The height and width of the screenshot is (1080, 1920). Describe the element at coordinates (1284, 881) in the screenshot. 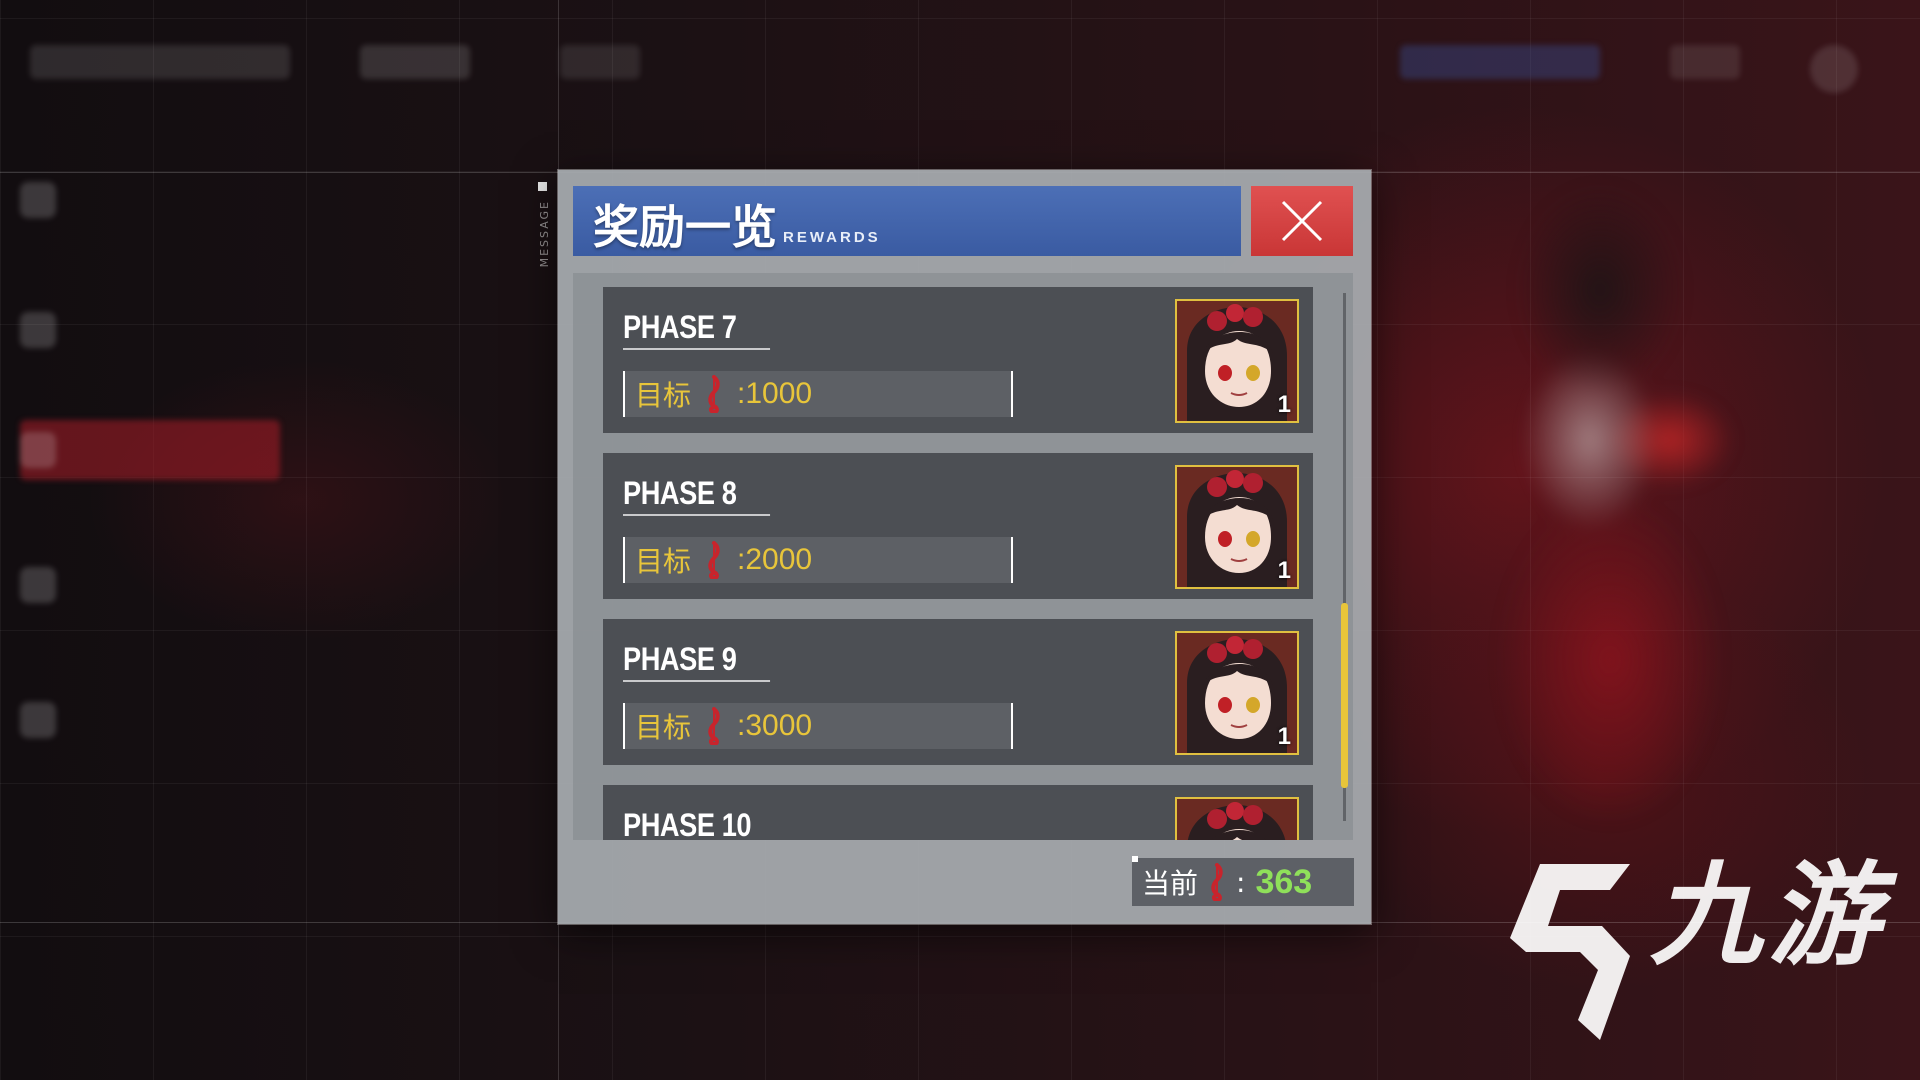

I see `current-value: 363` at that location.